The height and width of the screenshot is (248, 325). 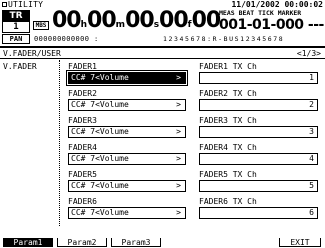 What do you see at coordinates (82, 242) in the screenshot?
I see `tab-param2: Param2` at bounding box center [82, 242].